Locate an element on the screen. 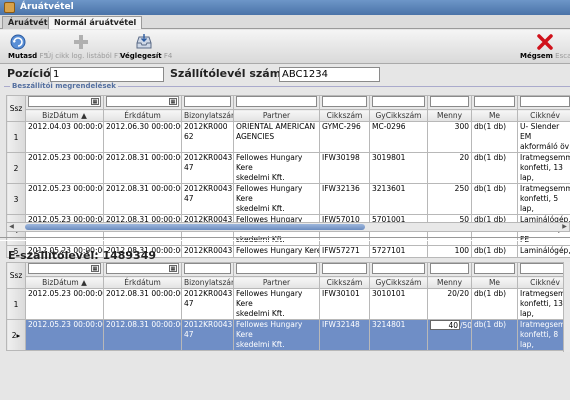 This screenshot has height=400, width=570. col-header-cikknev: Cikknév is located at coordinates (543, 115).